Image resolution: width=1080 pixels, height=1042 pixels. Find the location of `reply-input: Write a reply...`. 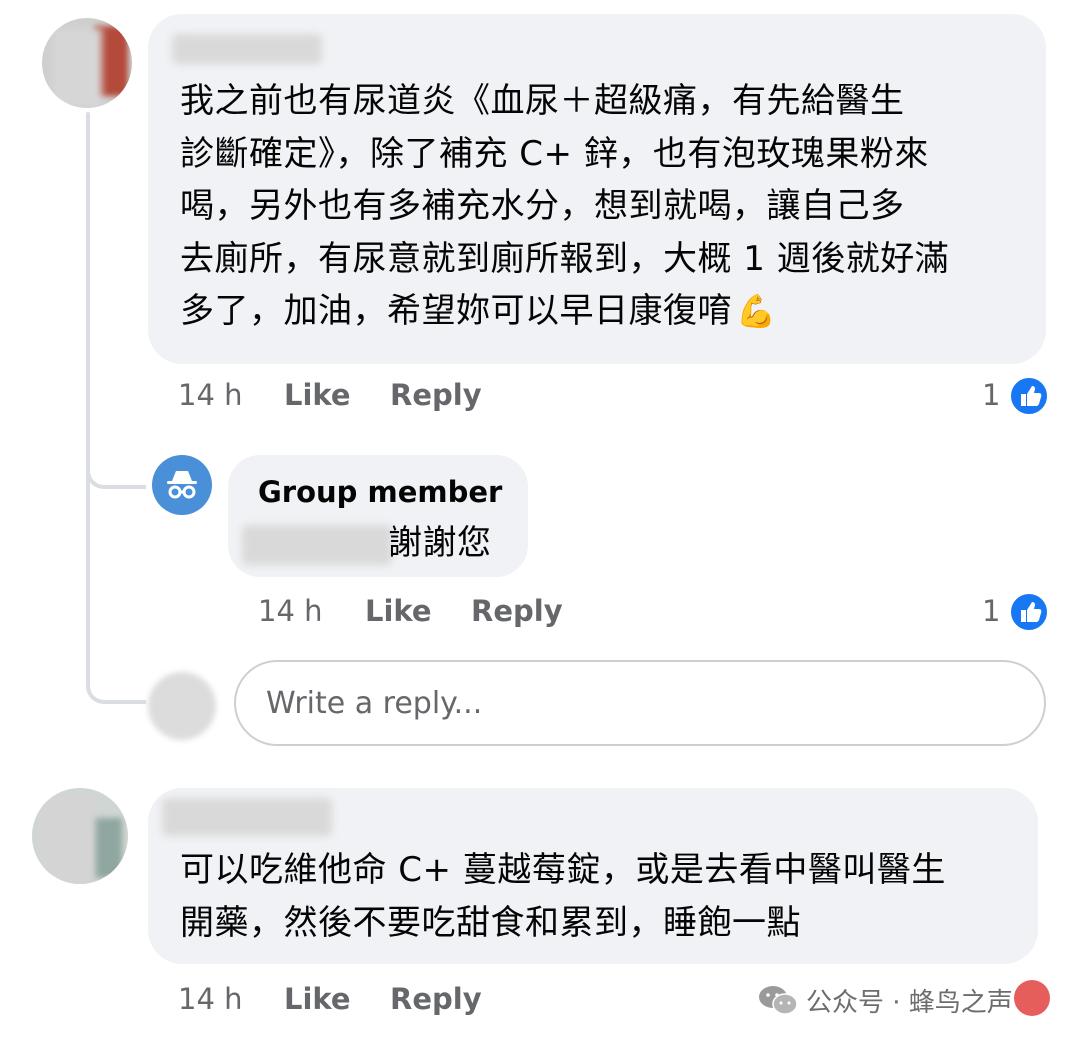

reply-input: Write a reply... is located at coordinates (640, 703).